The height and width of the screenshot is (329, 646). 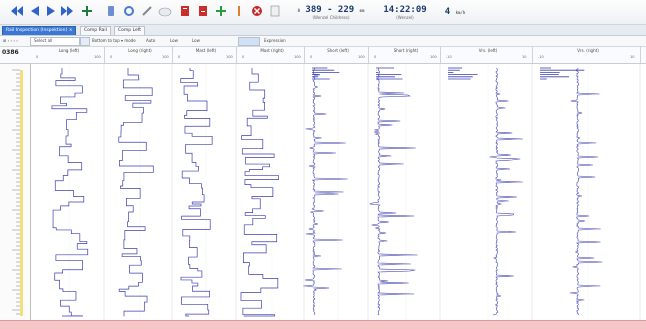 I want to click on expression-checkbox-label: Expression, so click(x=275, y=41).